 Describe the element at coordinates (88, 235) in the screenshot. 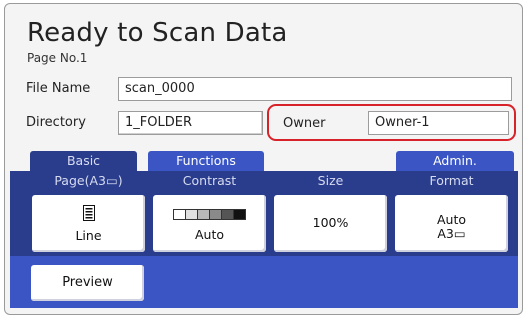

I see `page-setting-value: Line` at that location.